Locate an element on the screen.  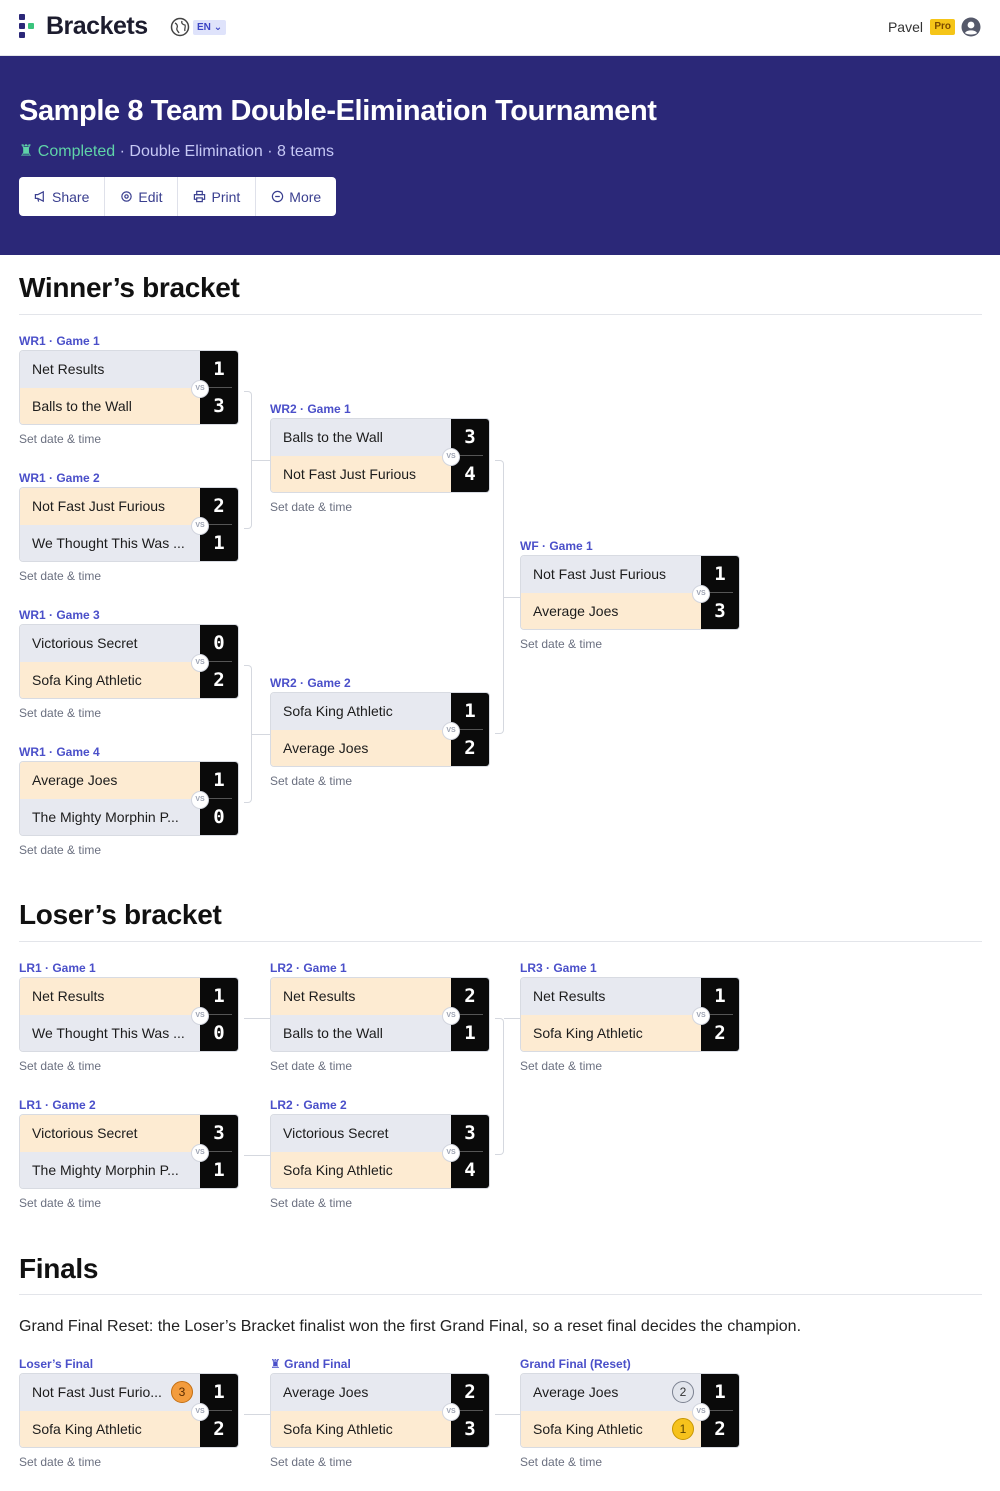
match-box: Victorious Secret Sofa King Athletic 0 2 VS is located at coordinates (129, 661).